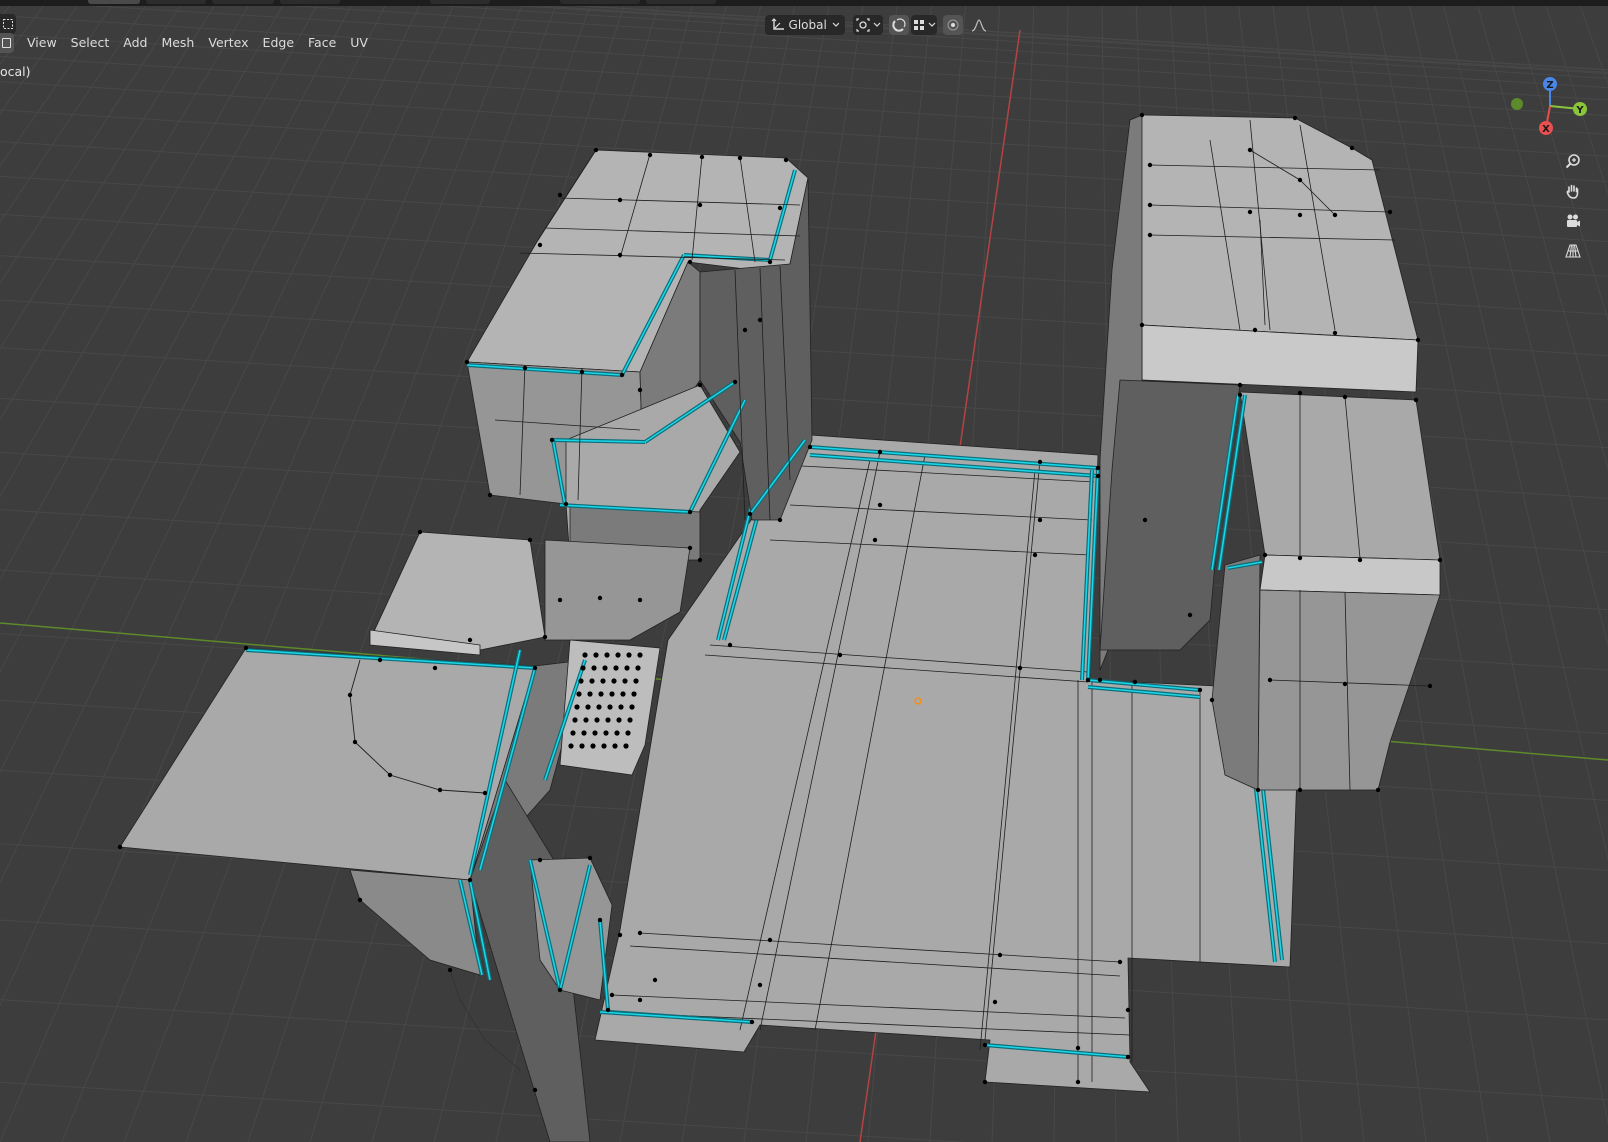 This screenshot has width=1608, height=1142. I want to click on snap-target-button, so click(924, 25).